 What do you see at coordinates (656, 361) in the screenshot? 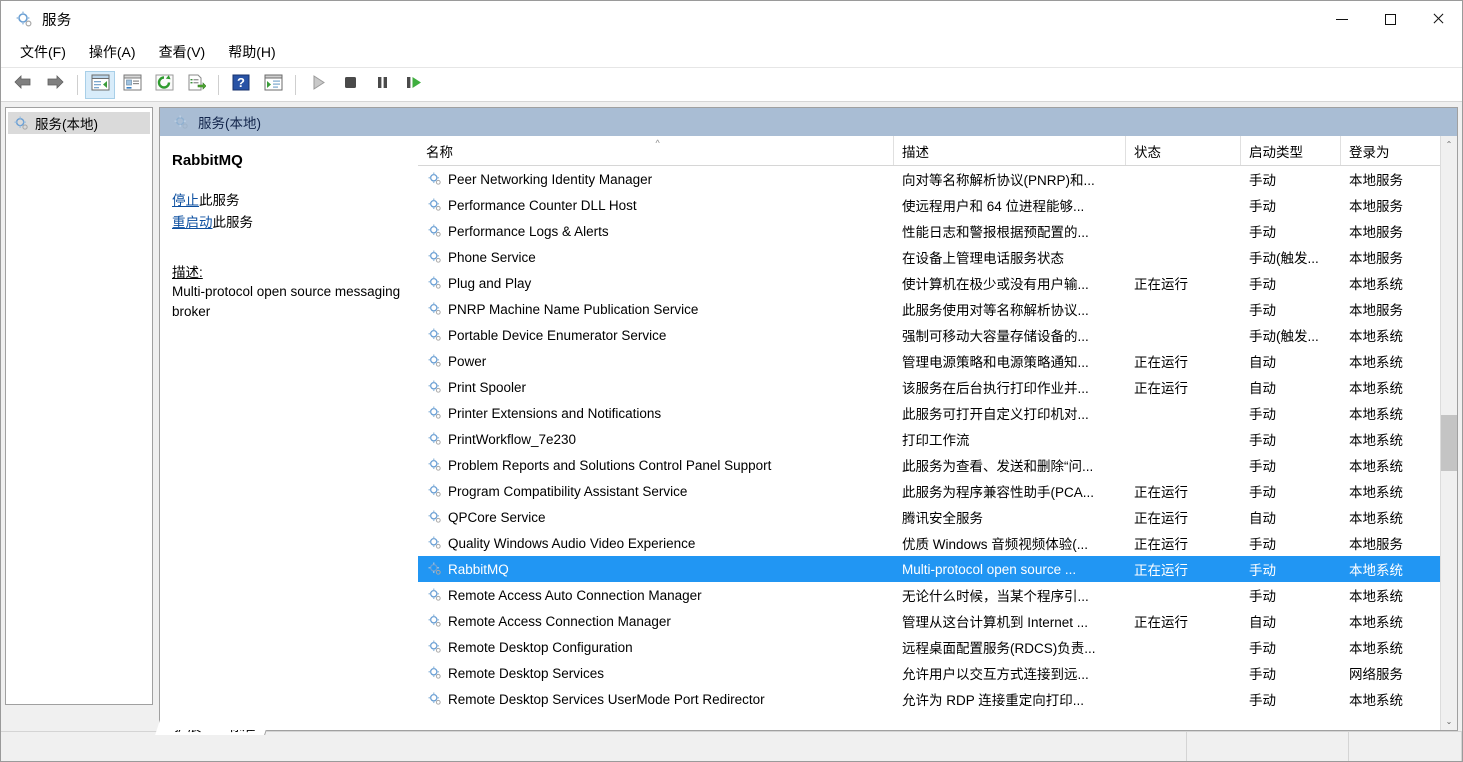
I see `cell-service-name: Power` at bounding box center [656, 361].